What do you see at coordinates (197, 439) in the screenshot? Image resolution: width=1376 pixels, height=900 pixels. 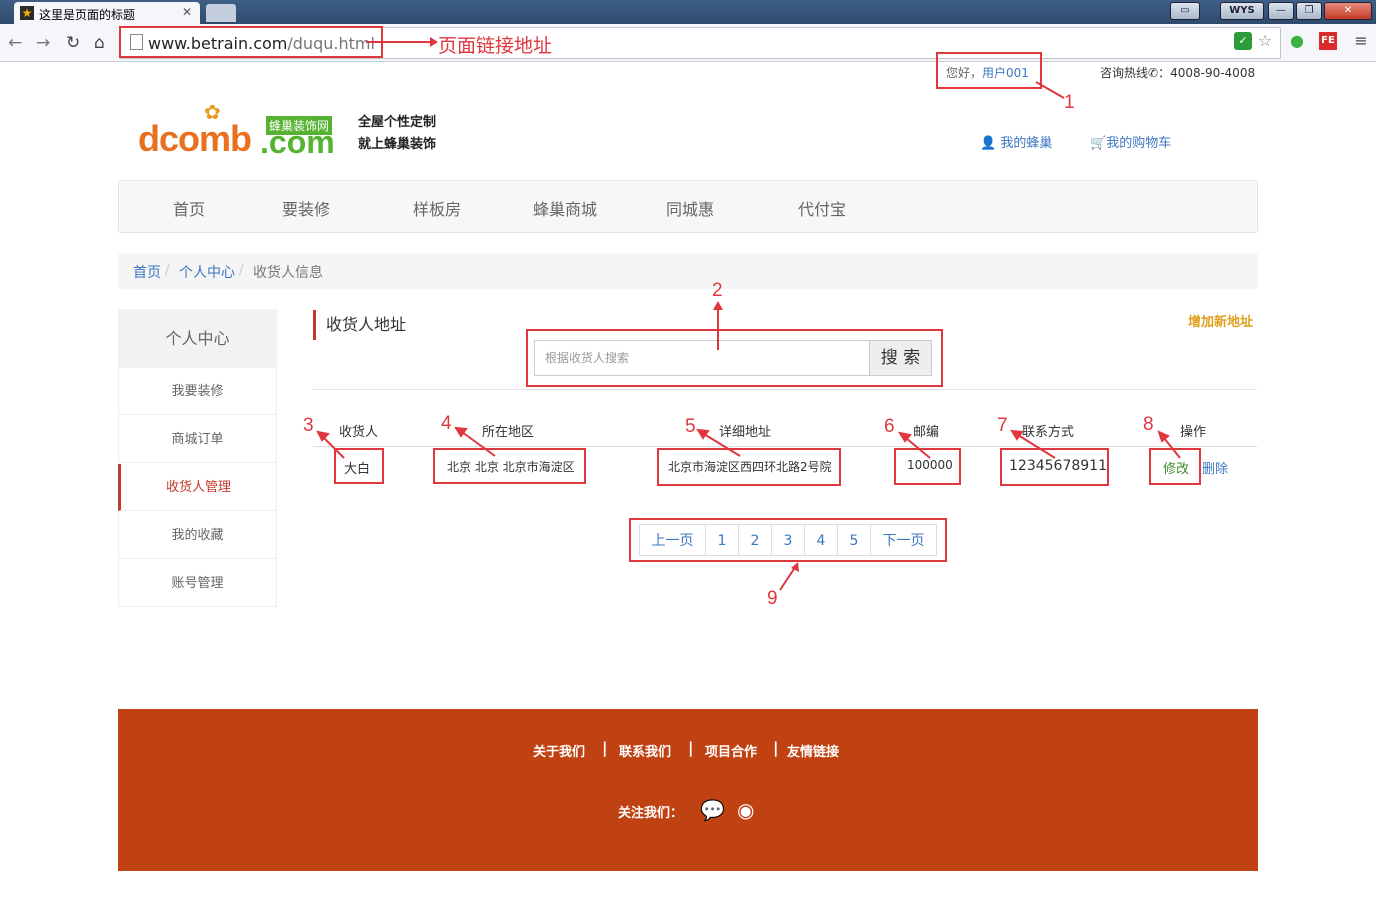 I see `sidebar-item-orders: 商城订单` at bounding box center [197, 439].